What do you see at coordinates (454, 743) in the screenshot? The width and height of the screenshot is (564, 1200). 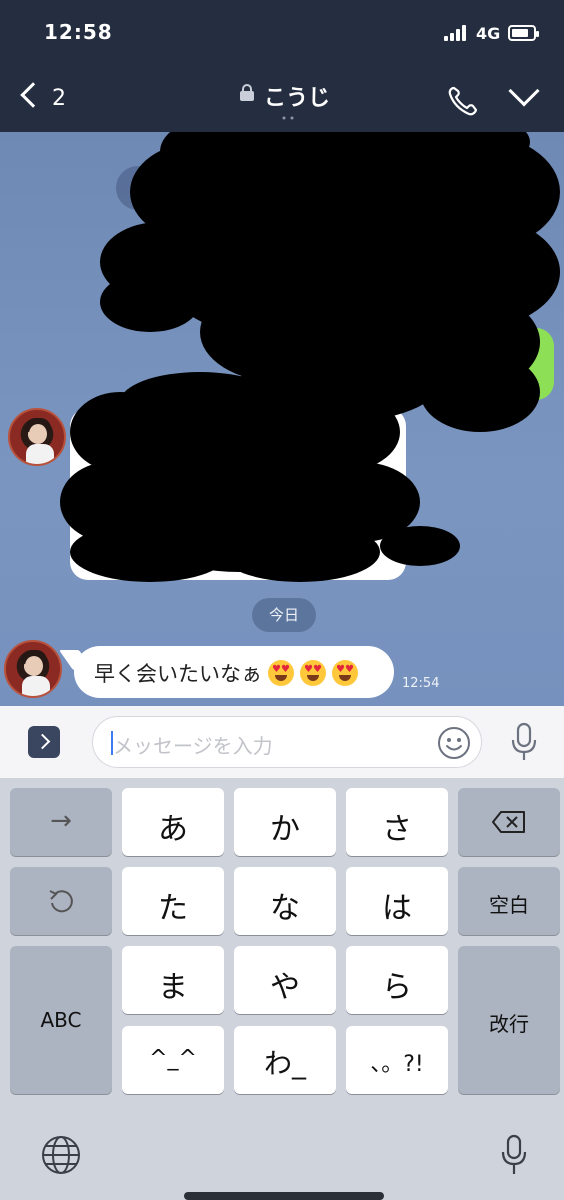 I see `smile-icon` at bounding box center [454, 743].